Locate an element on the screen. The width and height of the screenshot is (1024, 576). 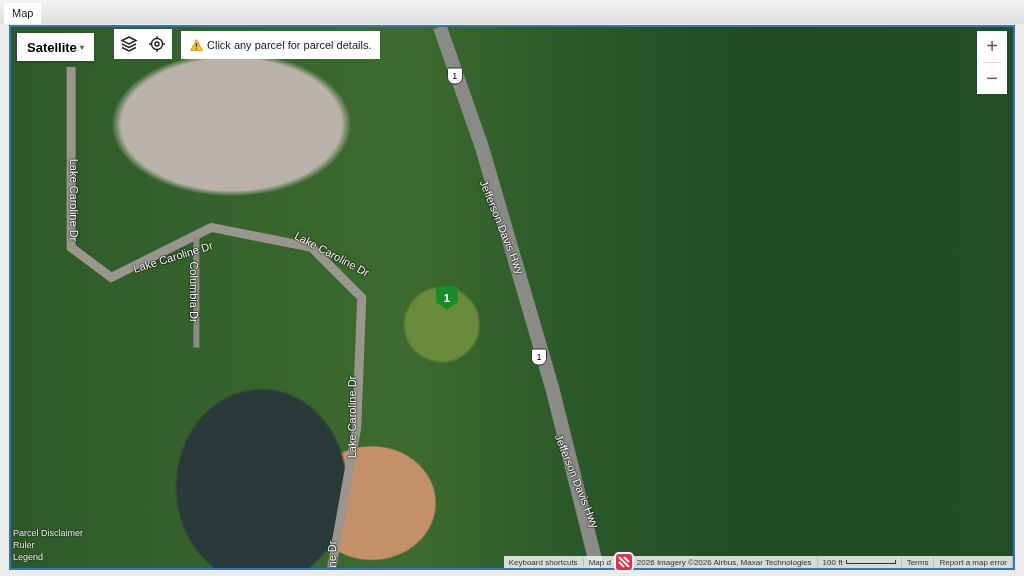
scale-label: 100 ft is located at coordinates (832, 562).